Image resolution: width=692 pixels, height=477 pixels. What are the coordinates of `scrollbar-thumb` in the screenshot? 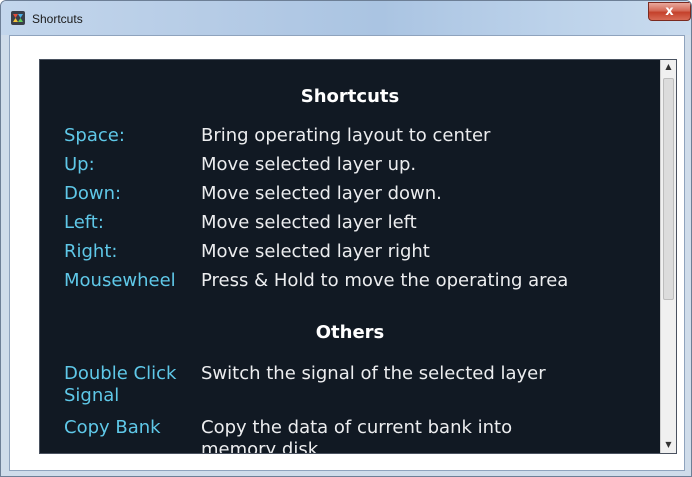 It's located at (668, 189).